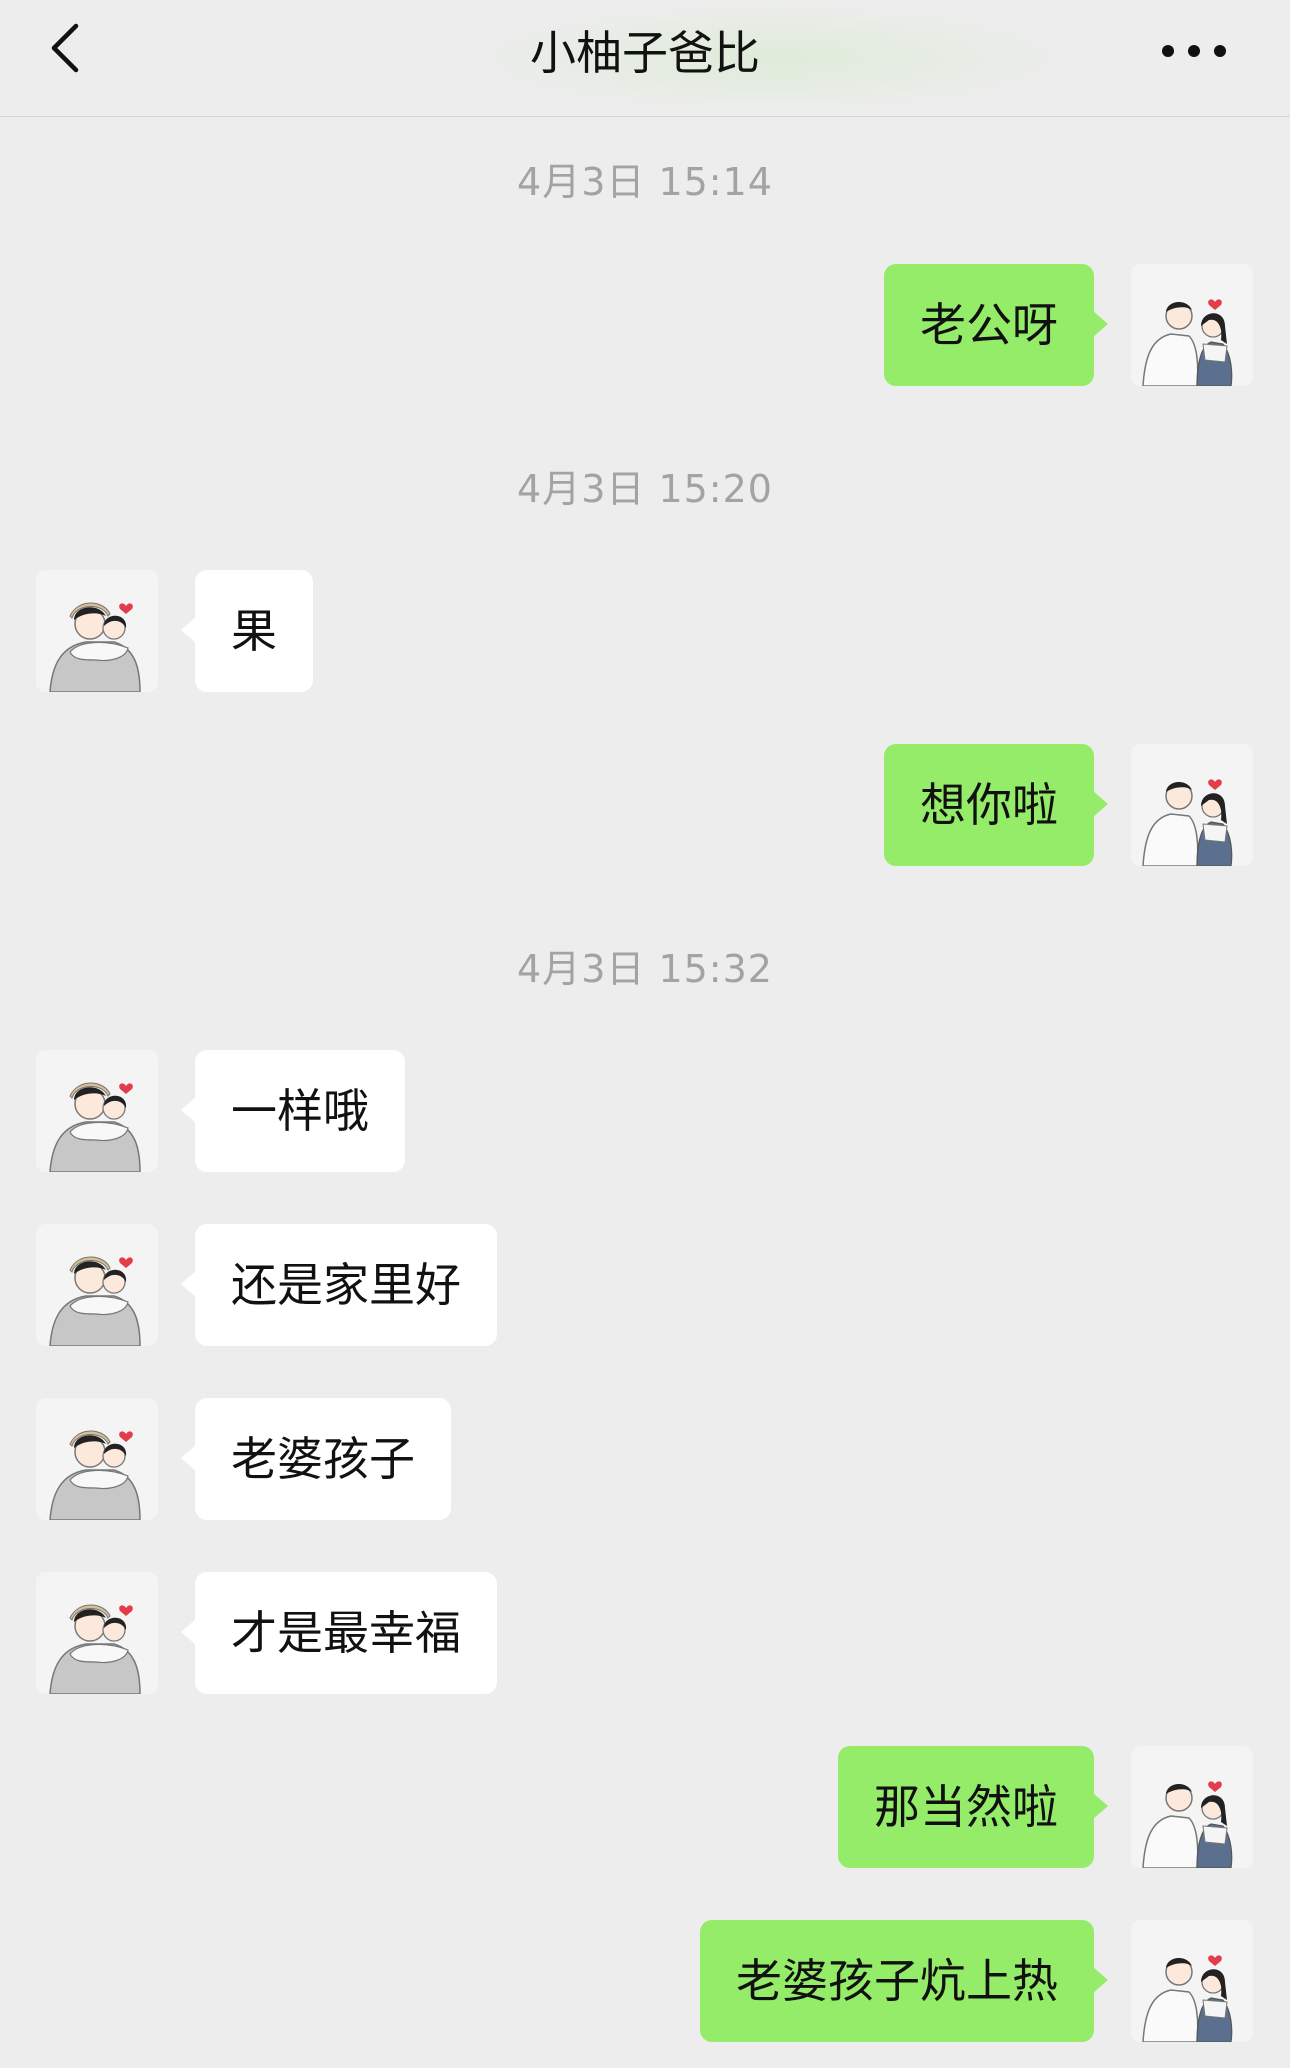 The image size is (1290, 2068). I want to click on chat-header: 小柚子爸比, so click(645, 58).